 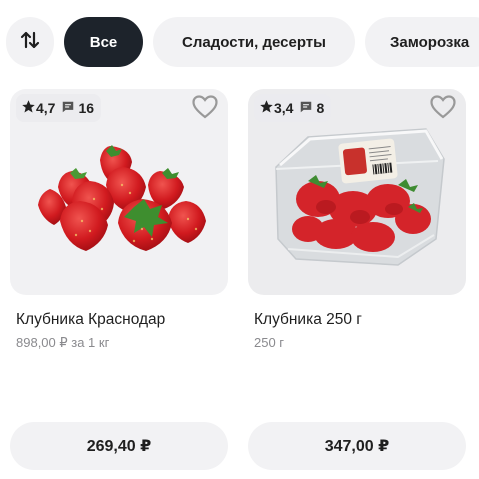 I want to click on add-to-cart-button: 269,40 ₽, so click(x=119, y=446).